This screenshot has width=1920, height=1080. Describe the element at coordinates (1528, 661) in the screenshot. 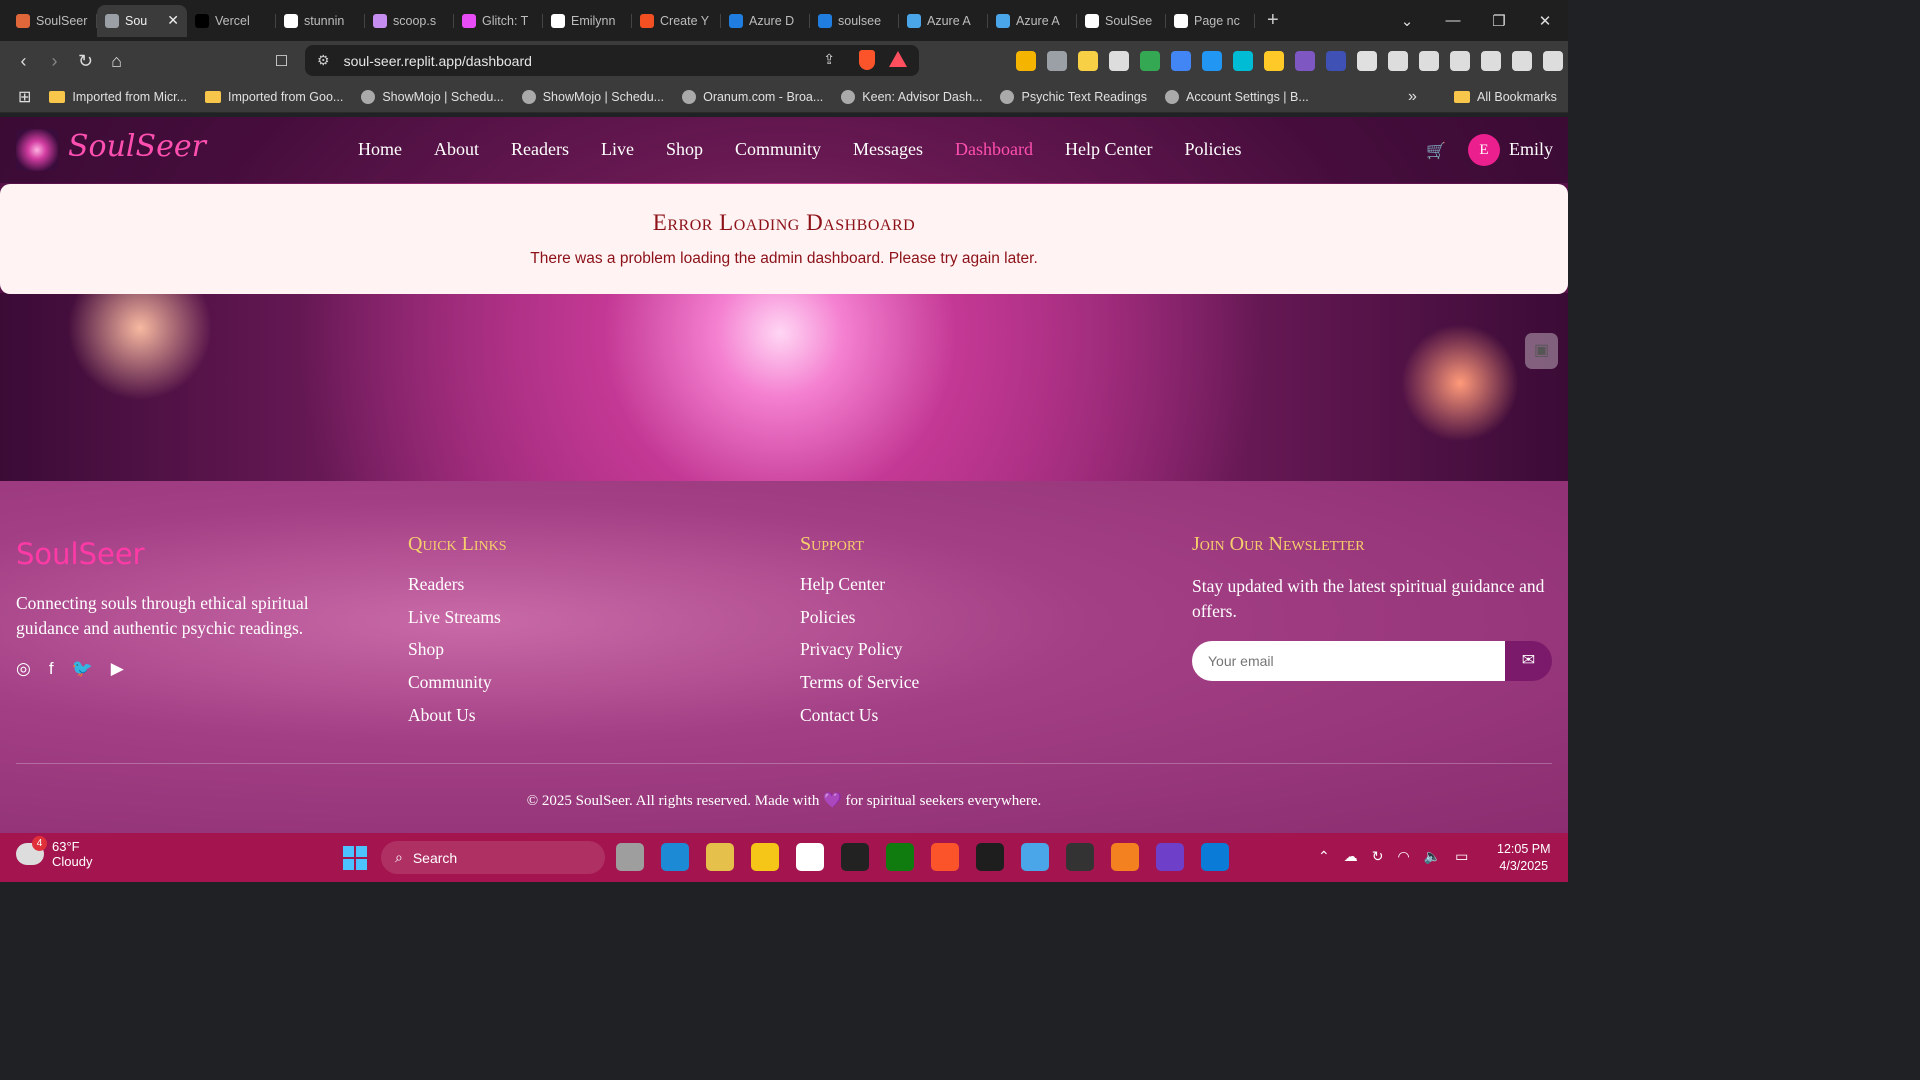

I see `newsletter-submit-button: ✉` at that location.